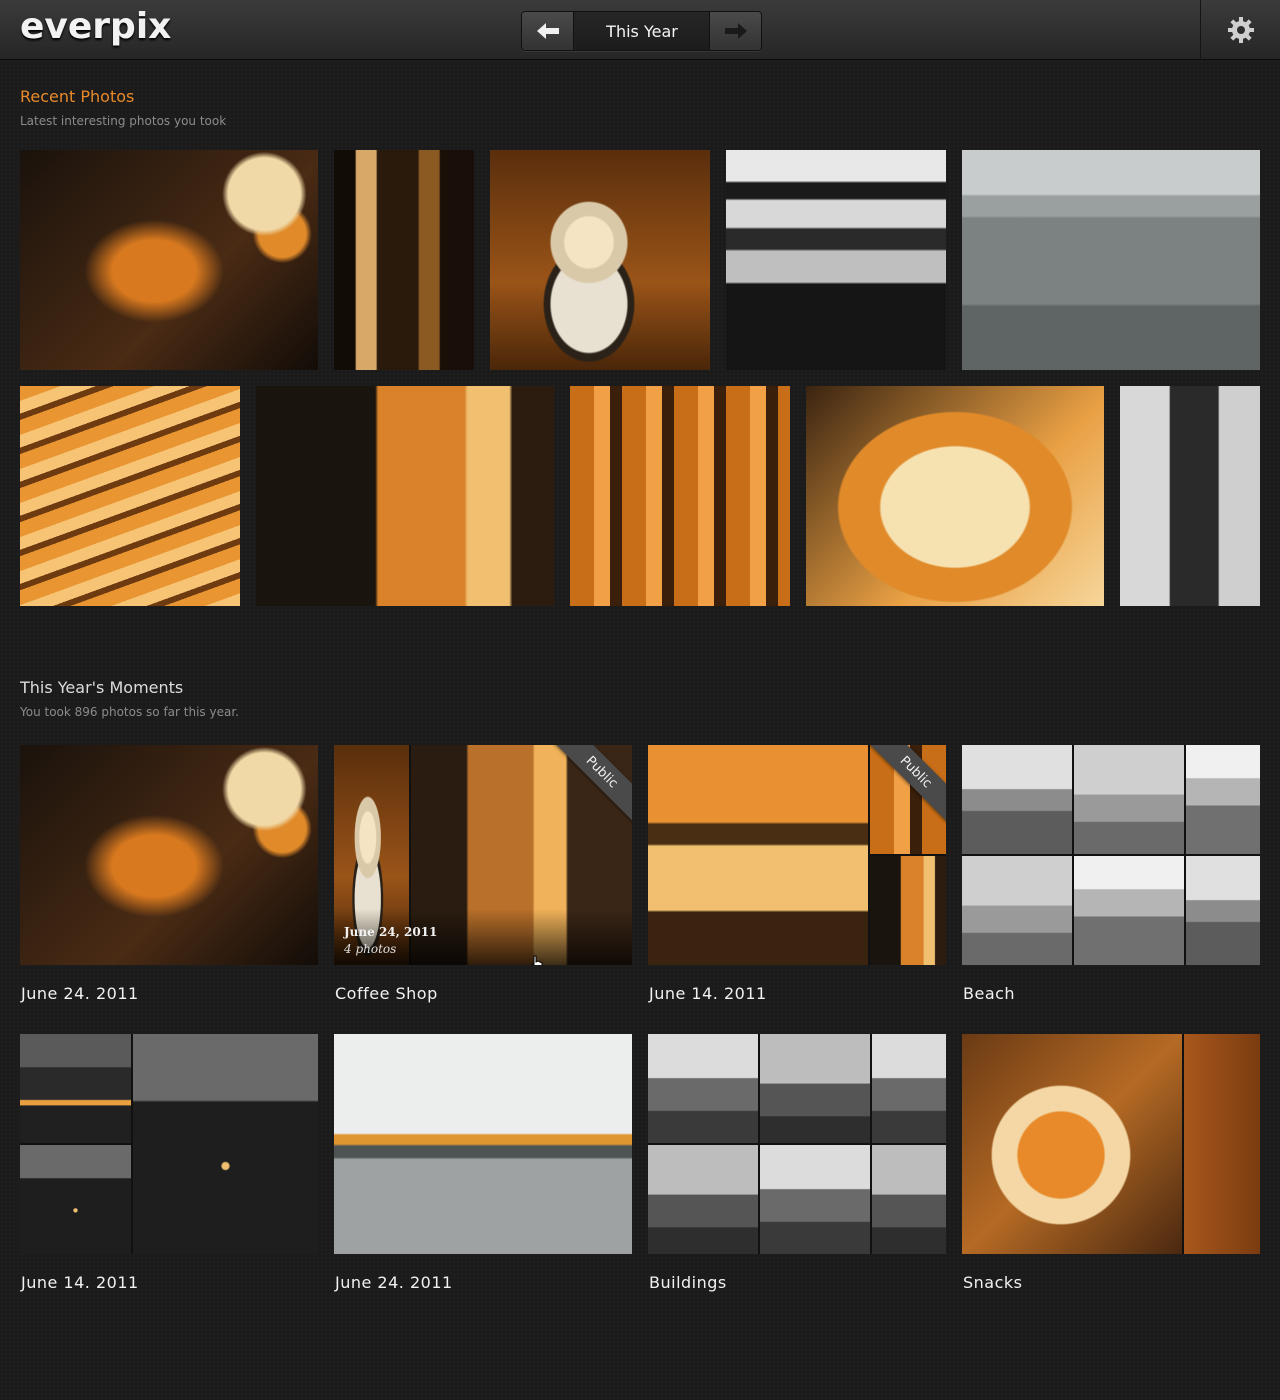 The height and width of the screenshot is (1400, 1280). What do you see at coordinates (483, 937) in the screenshot?
I see `moment-overlay: June 24, 2011 4 photos` at bounding box center [483, 937].